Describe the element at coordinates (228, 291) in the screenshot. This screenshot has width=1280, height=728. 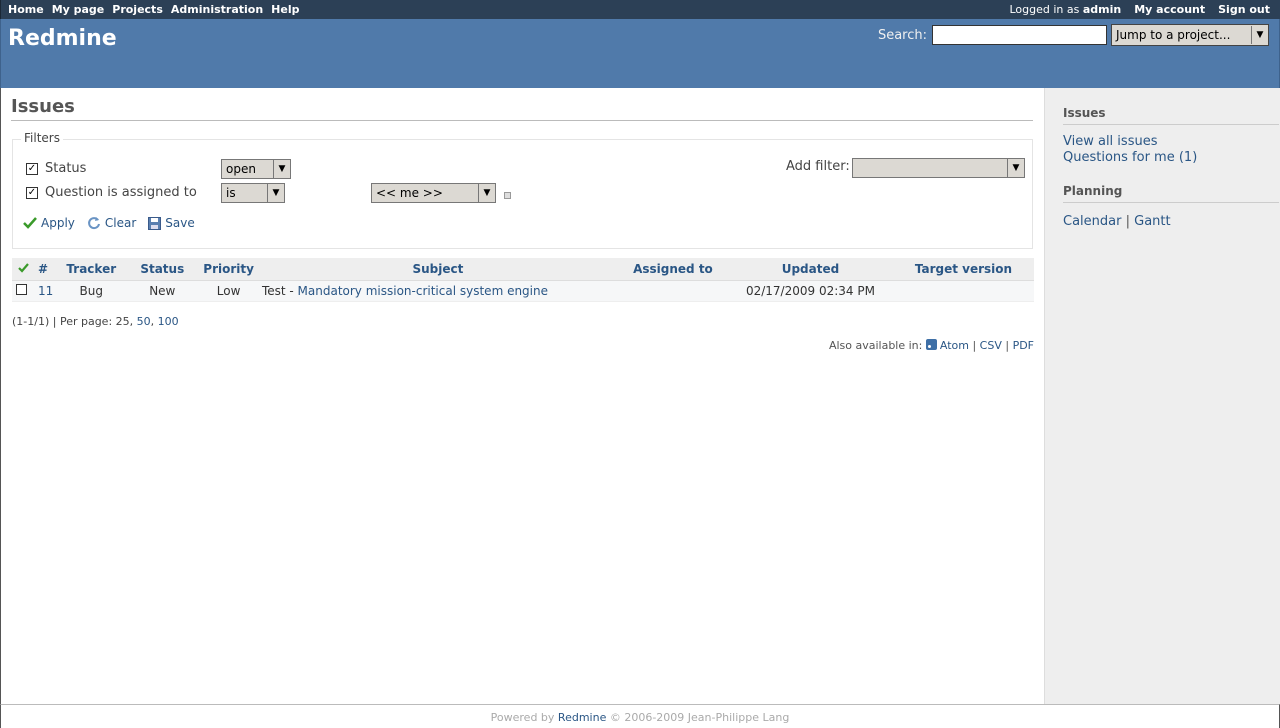
I see `issue-priority-cell: Low` at that location.